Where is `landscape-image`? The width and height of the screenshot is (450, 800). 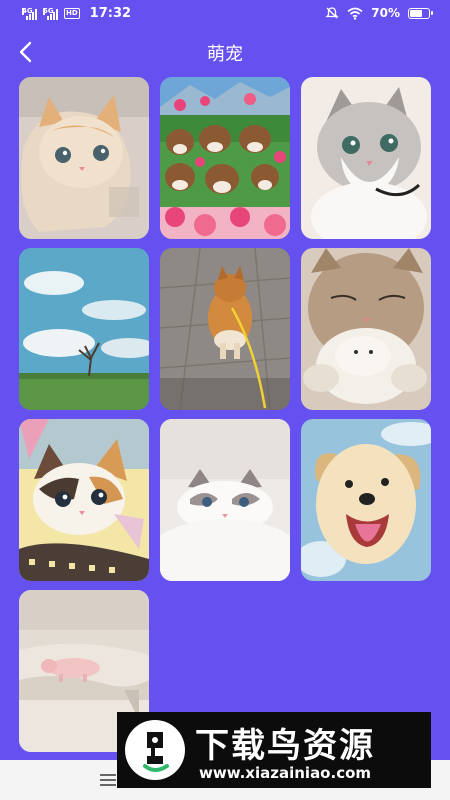 landscape-image is located at coordinates (84, 329).